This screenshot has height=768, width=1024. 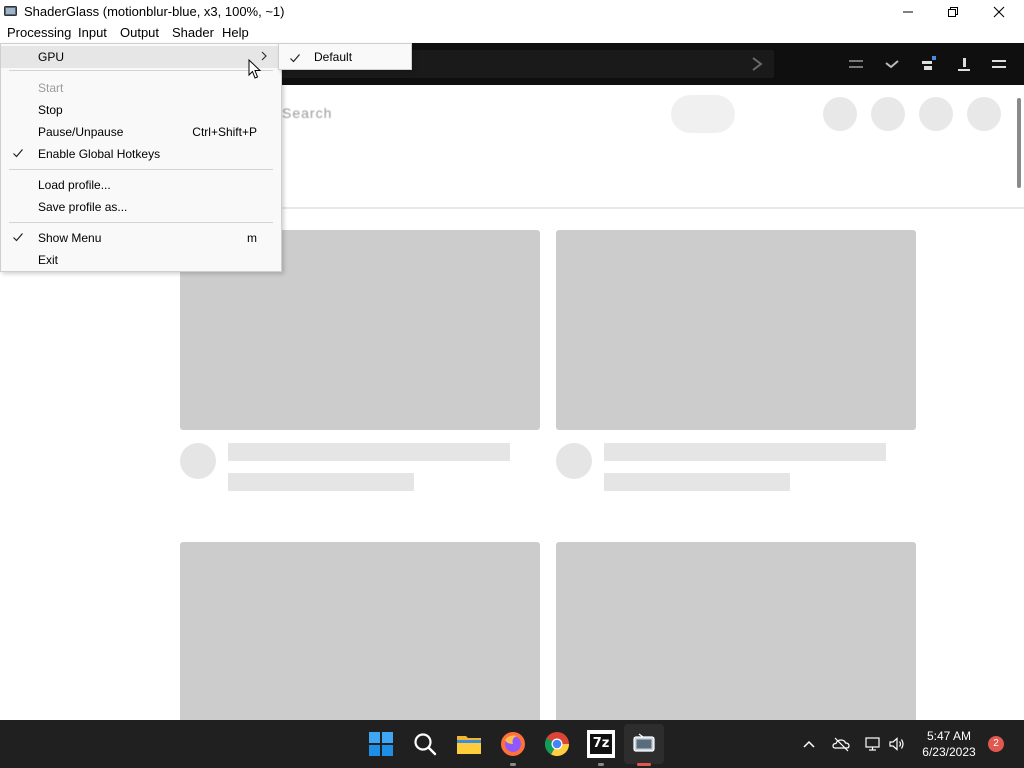 I want to click on 7zip-icon: 7z, so click(x=601, y=744).